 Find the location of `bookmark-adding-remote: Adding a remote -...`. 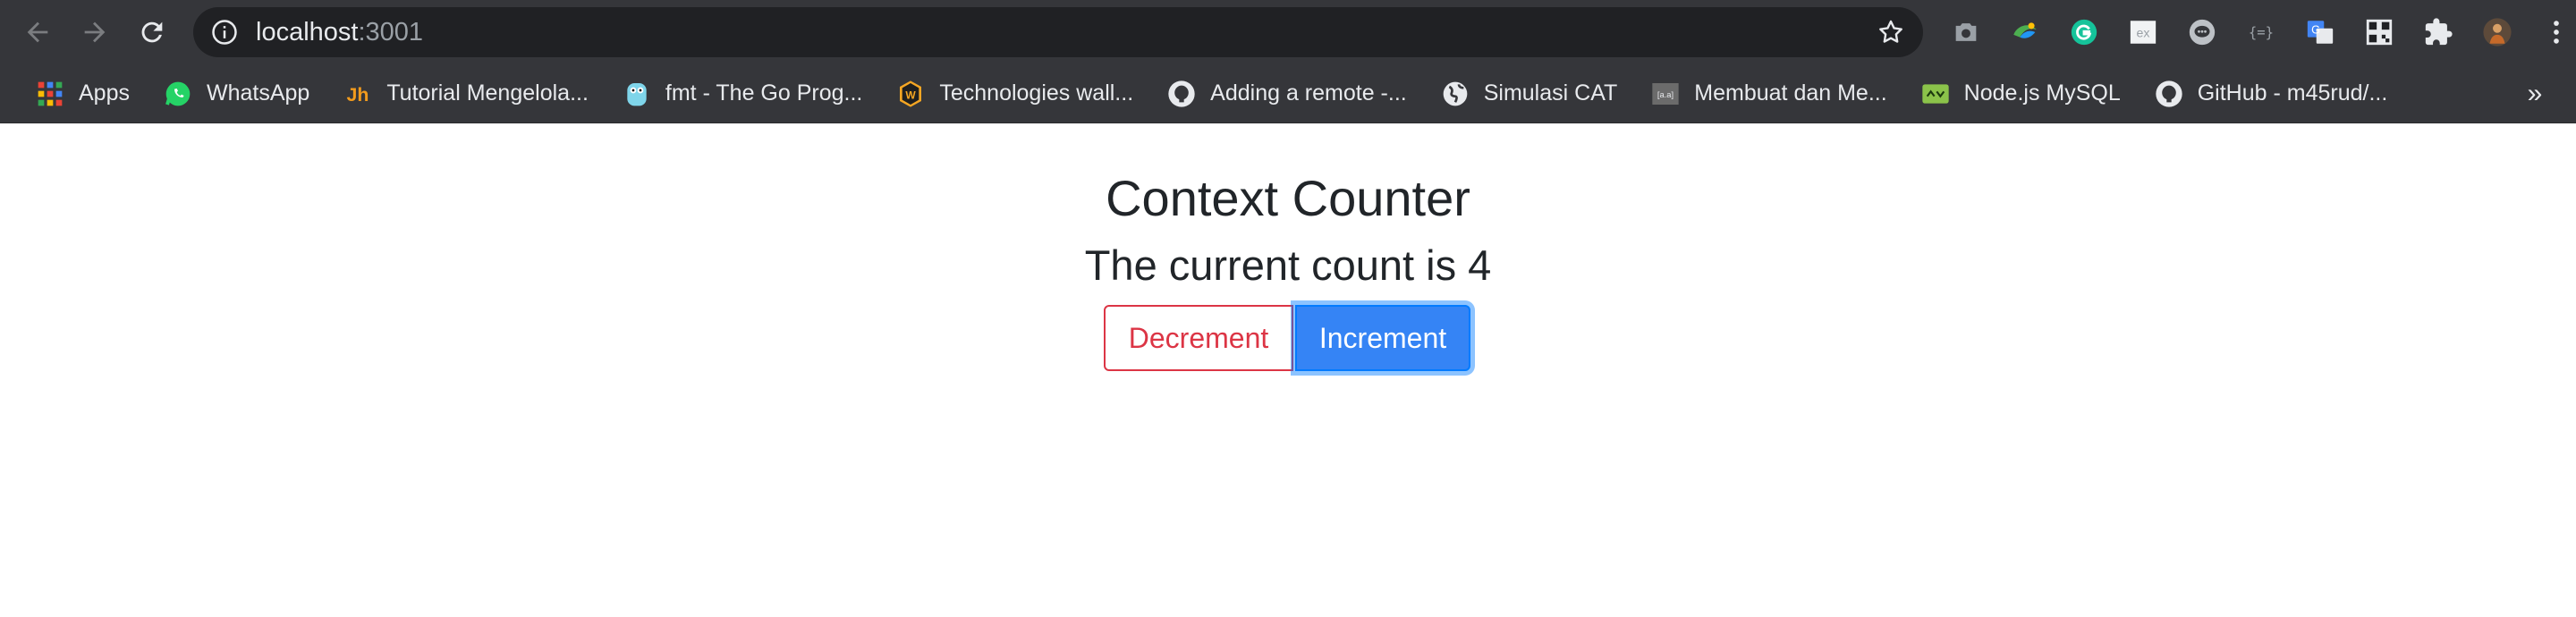

bookmark-adding-remote: Adding a remote -... is located at coordinates (1287, 94).